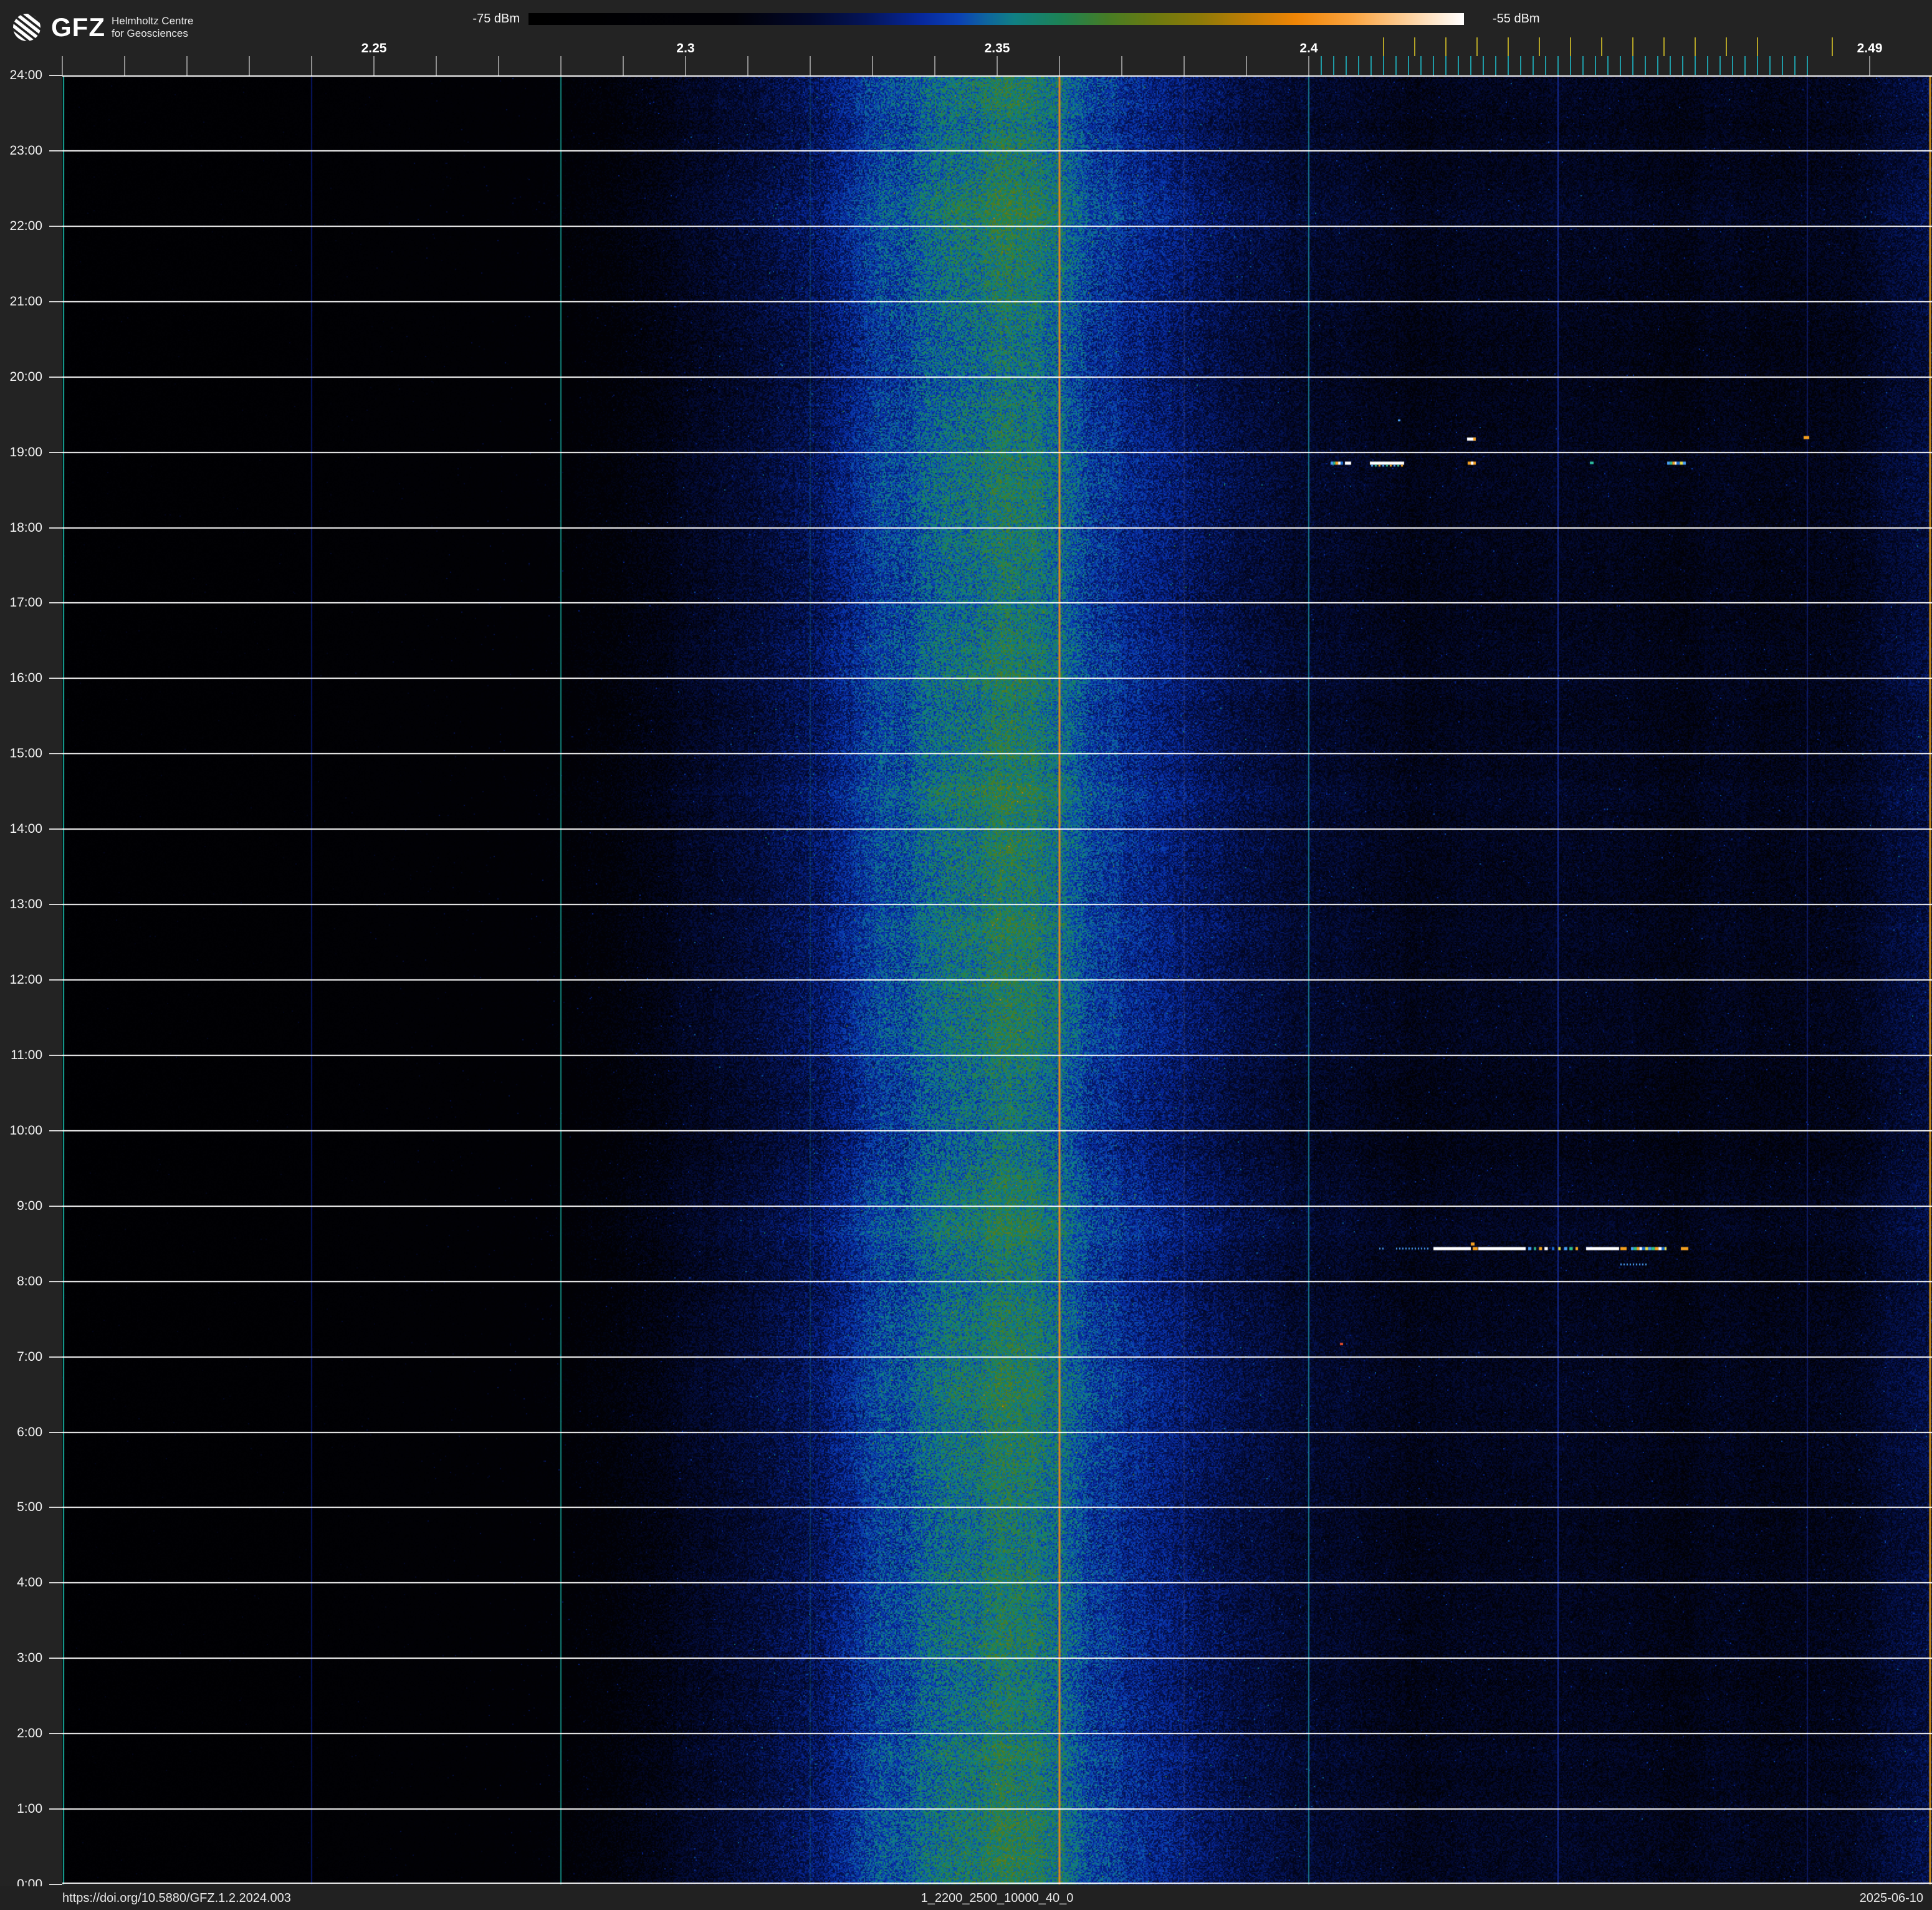 The height and width of the screenshot is (1910, 1932). Describe the element at coordinates (25, 753) in the screenshot. I see `hour-label: 15:00` at that location.